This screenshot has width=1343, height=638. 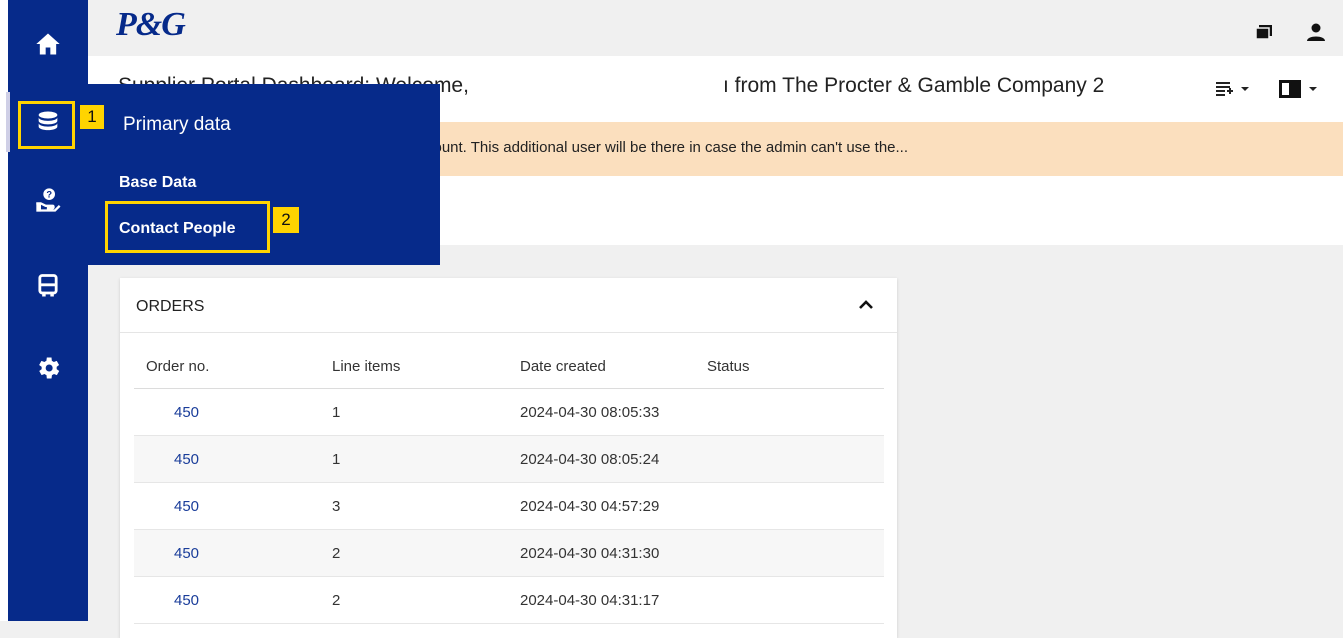 I want to click on date-created-cell: 2024-04-30 04:31:30, so click(x=613, y=553).